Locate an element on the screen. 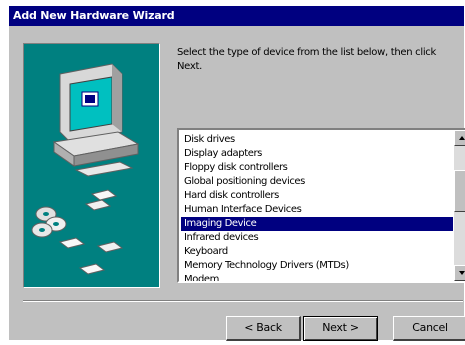 The width and height of the screenshot is (465, 345). computer-illustration-icon is located at coordinates (85, 169).